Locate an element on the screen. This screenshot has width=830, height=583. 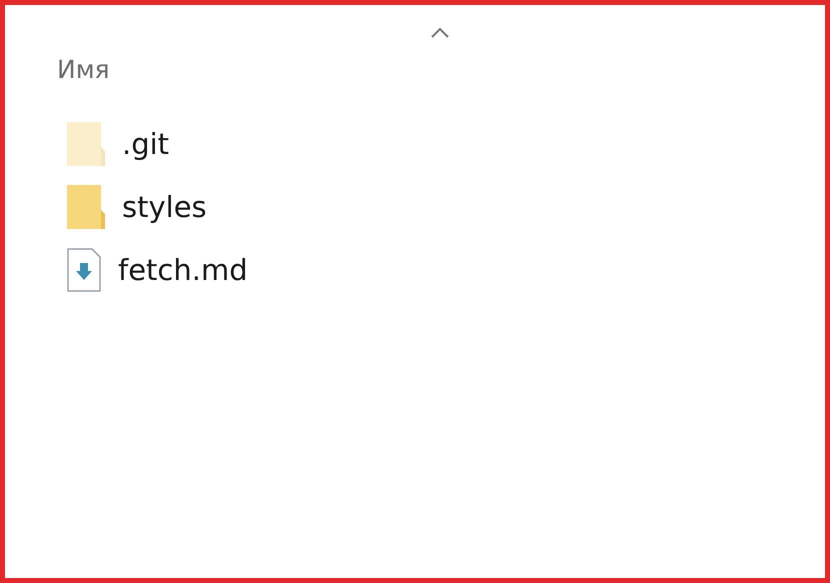
name-column-header: Имя is located at coordinates (83, 69).